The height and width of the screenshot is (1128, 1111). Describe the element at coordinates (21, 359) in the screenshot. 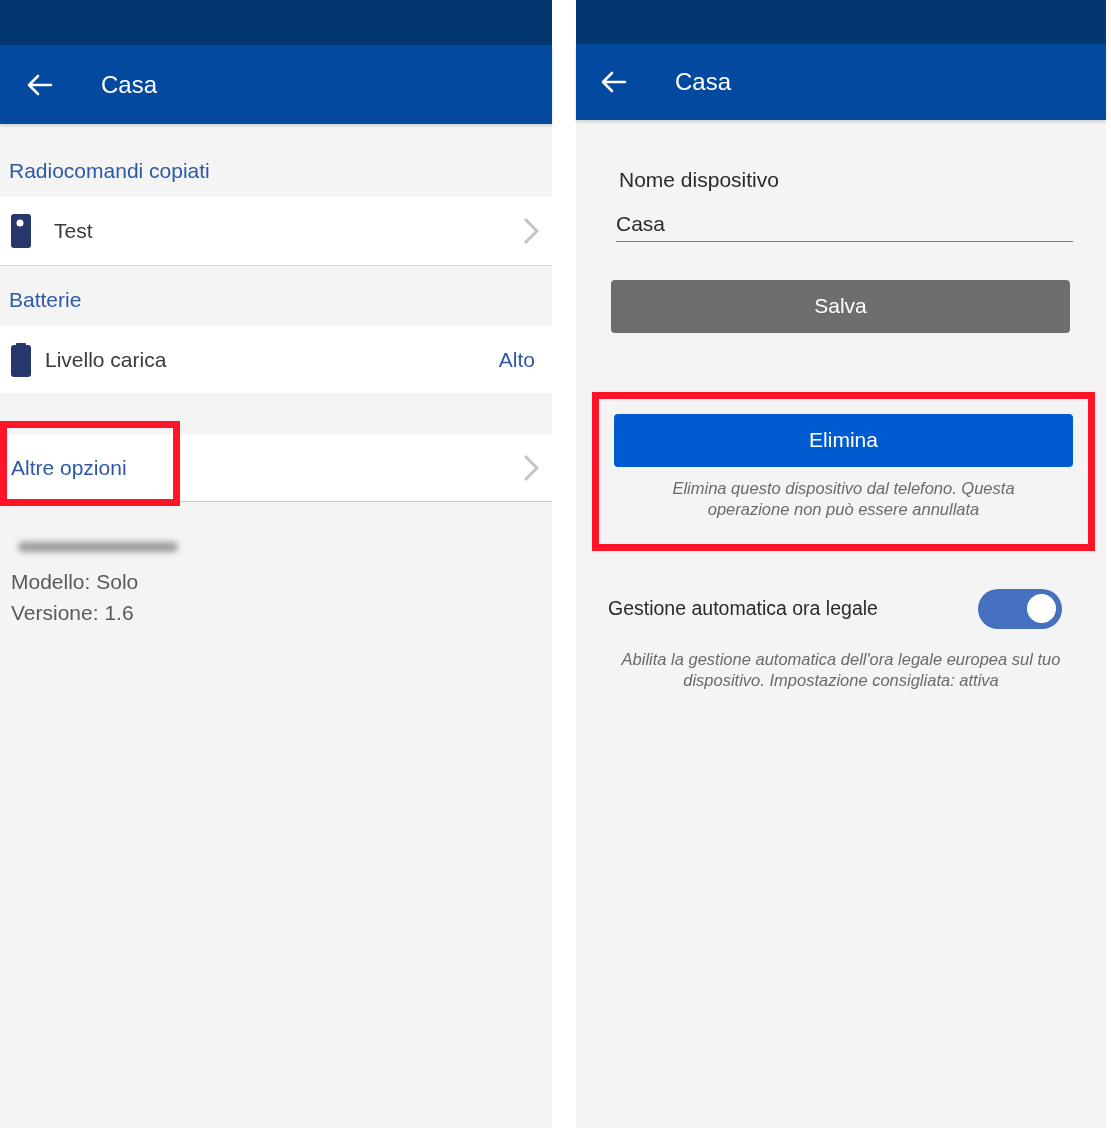

I see `battery-icon` at that location.